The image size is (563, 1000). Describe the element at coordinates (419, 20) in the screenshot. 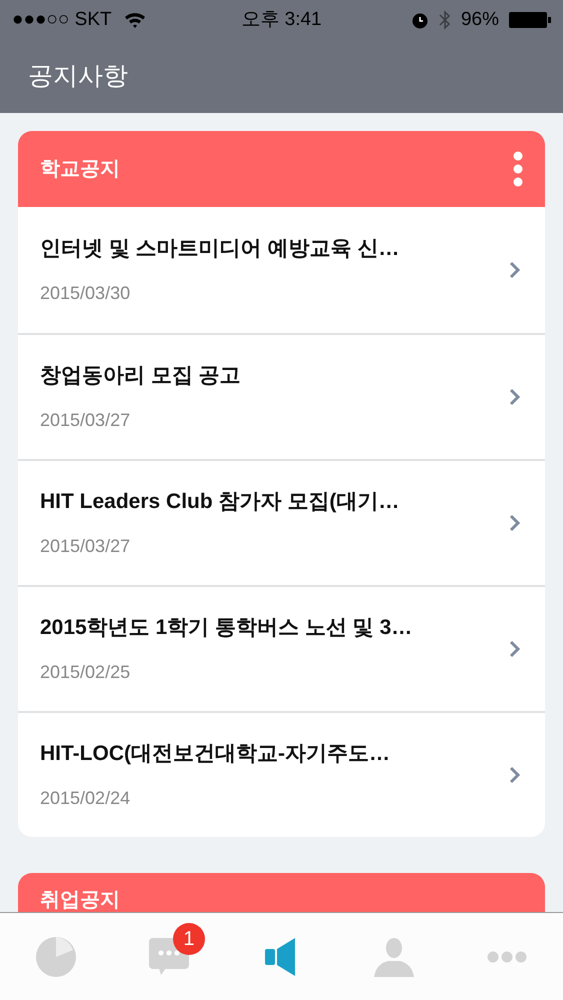

I see `alarm-icon` at that location.